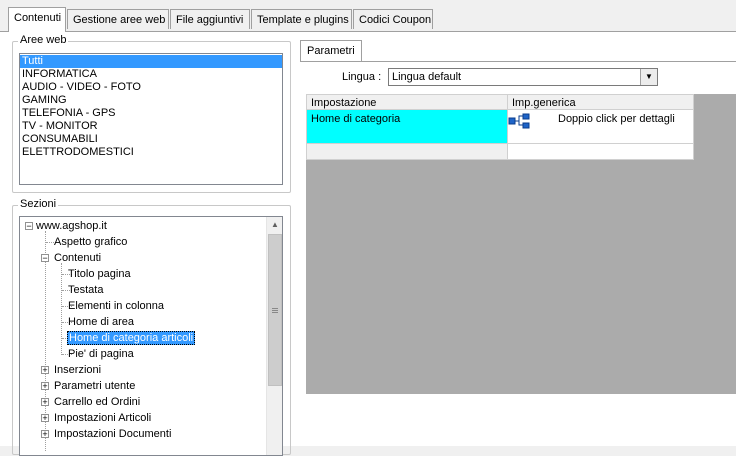  What do you see at coordinates (407, 127) in the screenshot?
I see `table-cell-impostazione: Home di categoria` at bounding box center [407, 127].